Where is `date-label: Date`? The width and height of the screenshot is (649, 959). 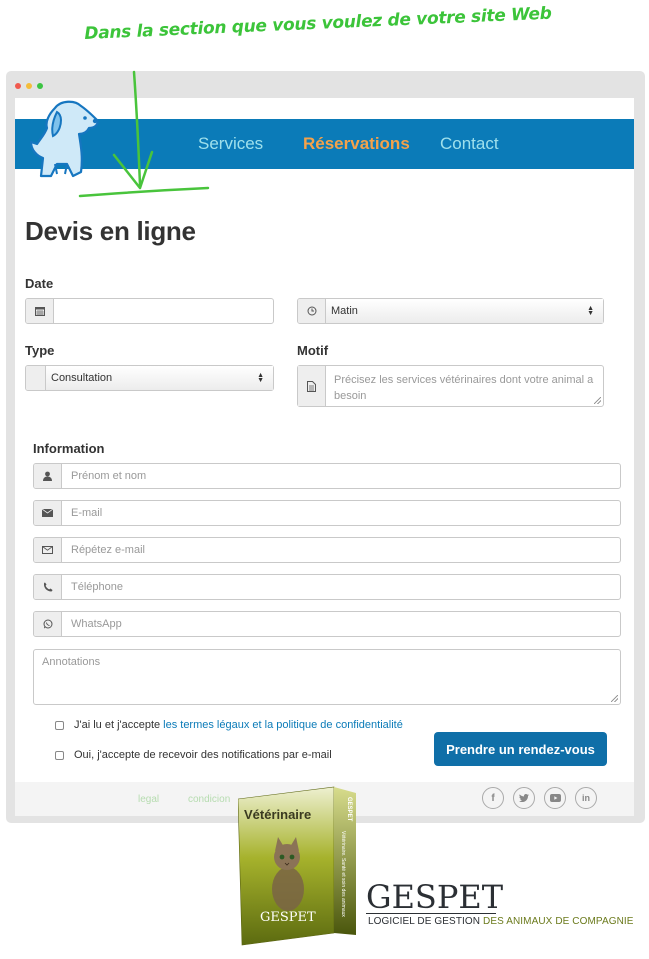 date-label: Date is located at coordinates (39, 283).